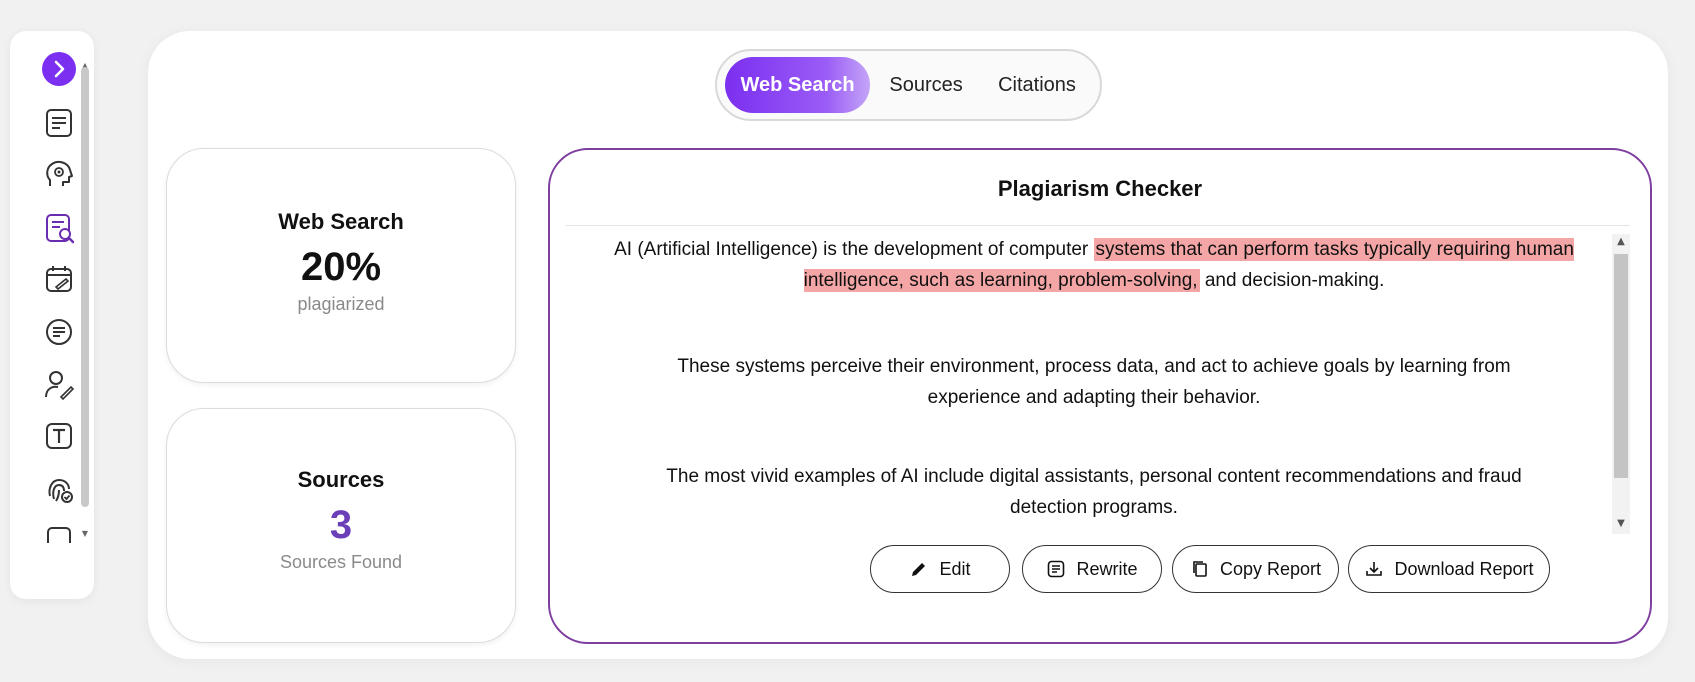  What do you see at coordinates (59, 123) in the screenshot?
I see `document-lines-icon` at bounding box center [59, 123].